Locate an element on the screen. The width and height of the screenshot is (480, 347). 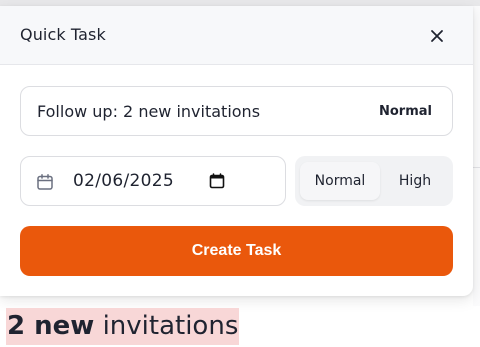
priority-normal-option: Normal is located at coordinates (340, 181).